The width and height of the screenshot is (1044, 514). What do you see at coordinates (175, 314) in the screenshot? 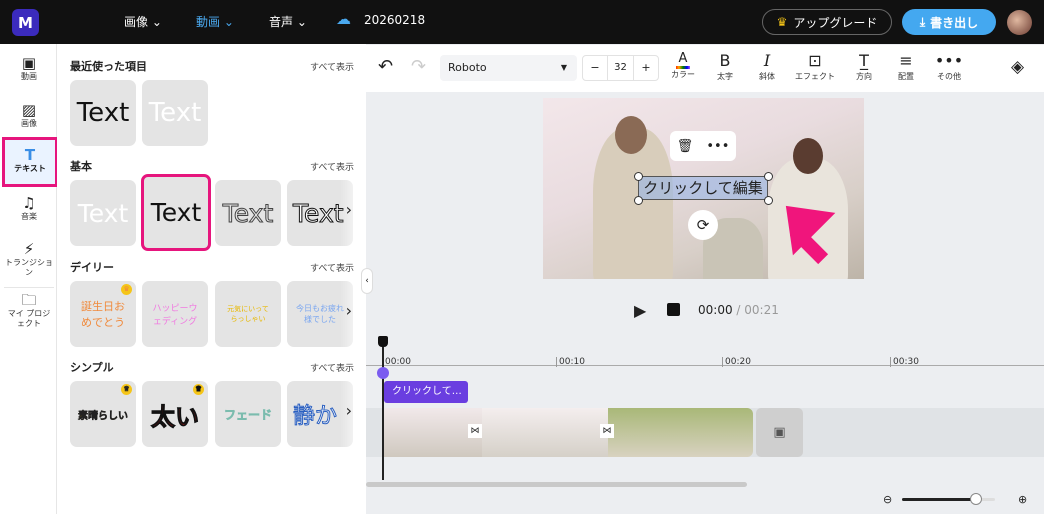
I see `text-template: ハッピーウェディング` at bounding box center [175, 314].